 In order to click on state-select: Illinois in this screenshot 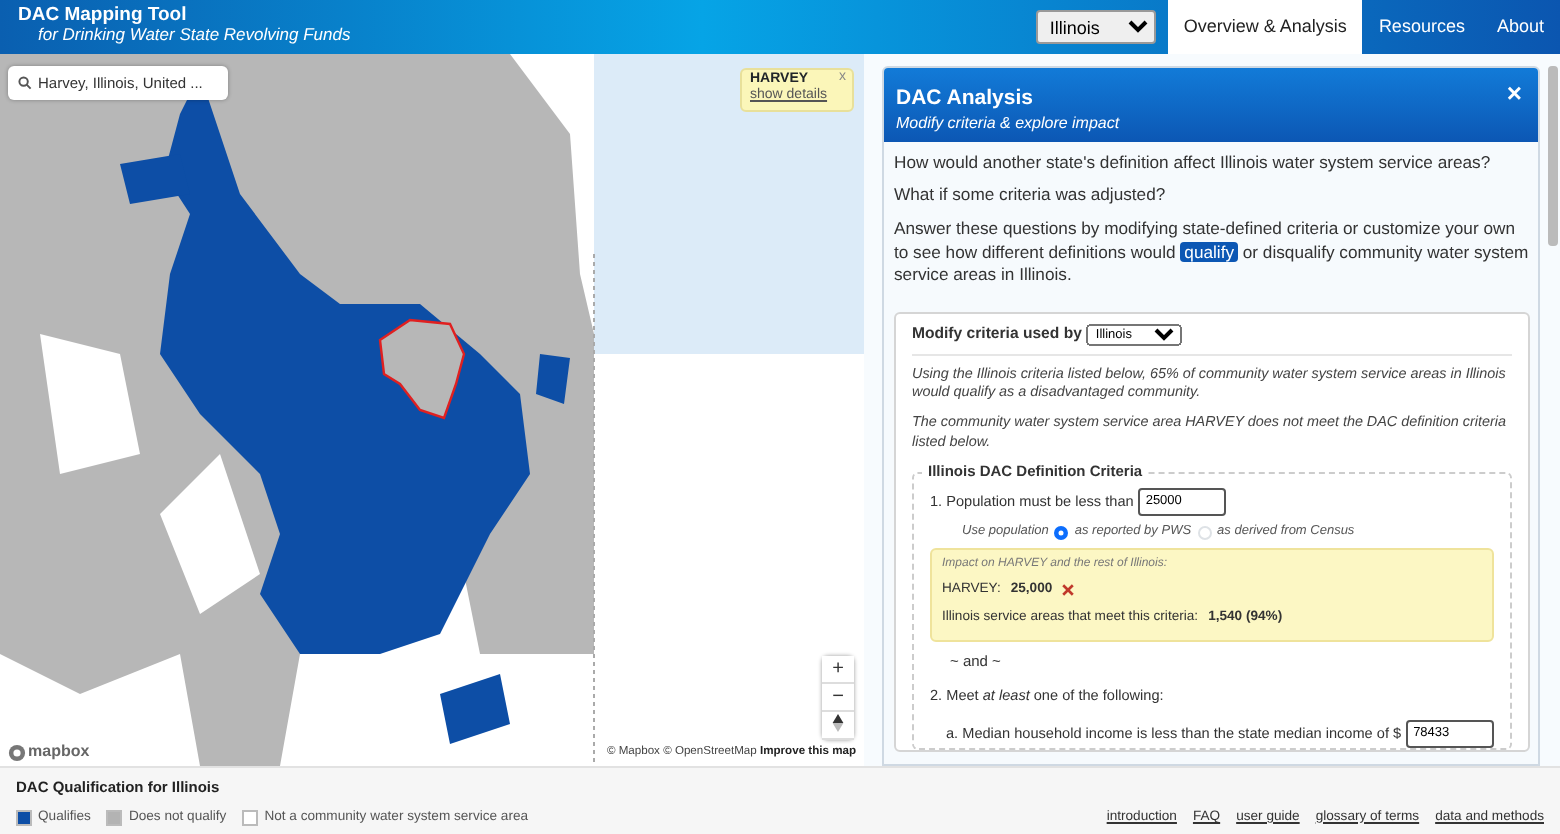, I will do `click(1095, 27)`.